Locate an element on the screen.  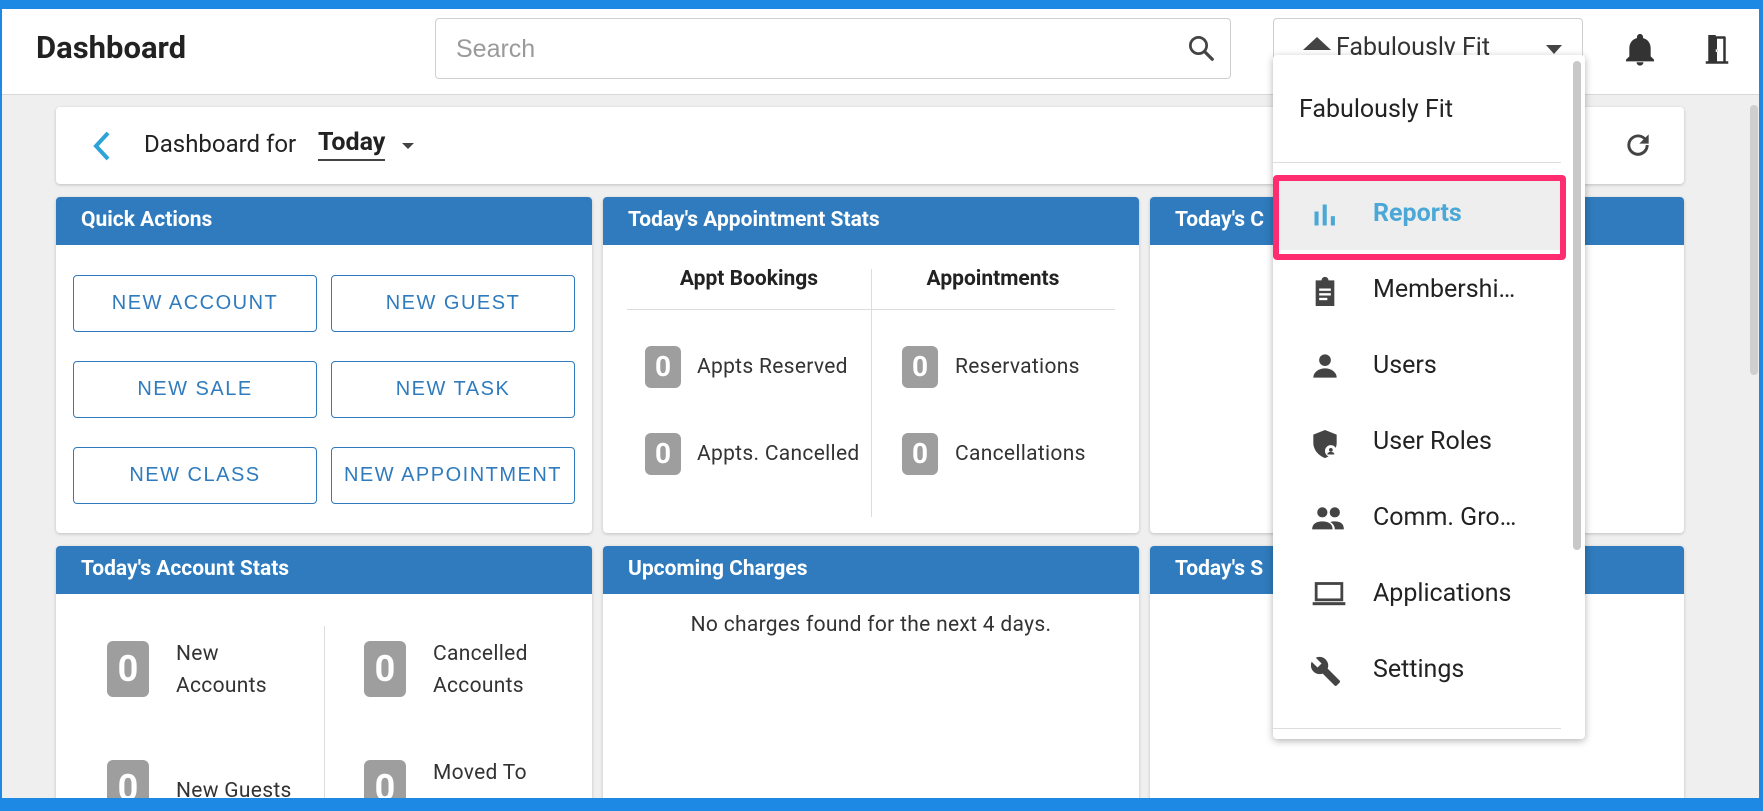
appts-reserved-count: 0 is located at coordinates (663, 367).